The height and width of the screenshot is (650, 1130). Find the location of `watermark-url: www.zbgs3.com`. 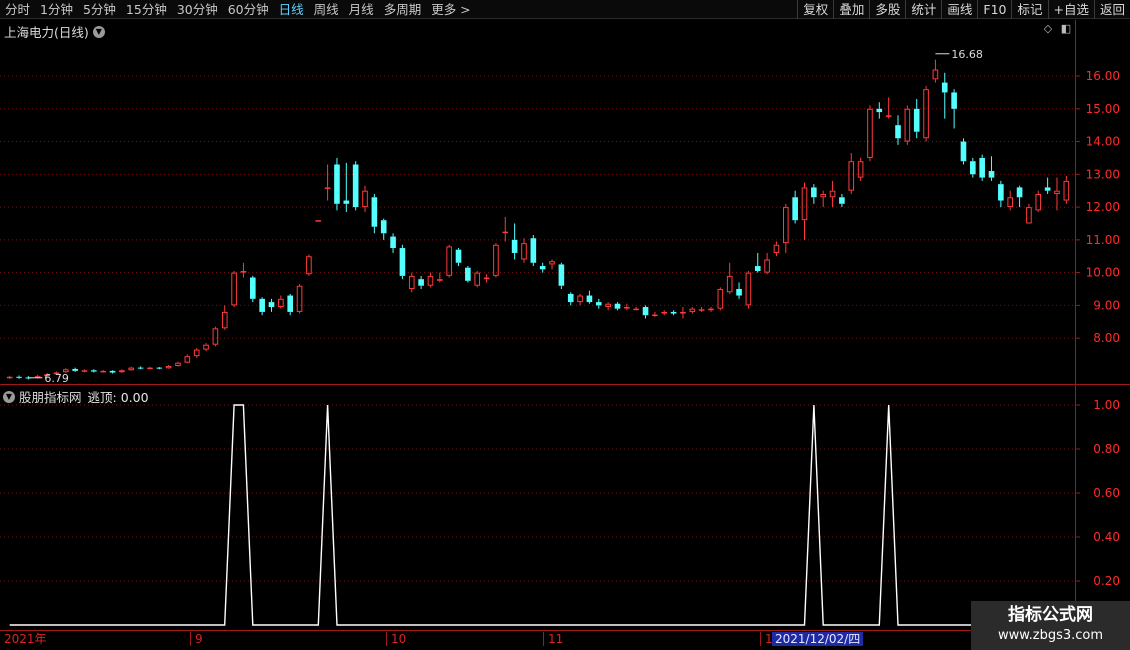

watermark-url: www.zbgs3.com is located at coordinates (1050, 635).